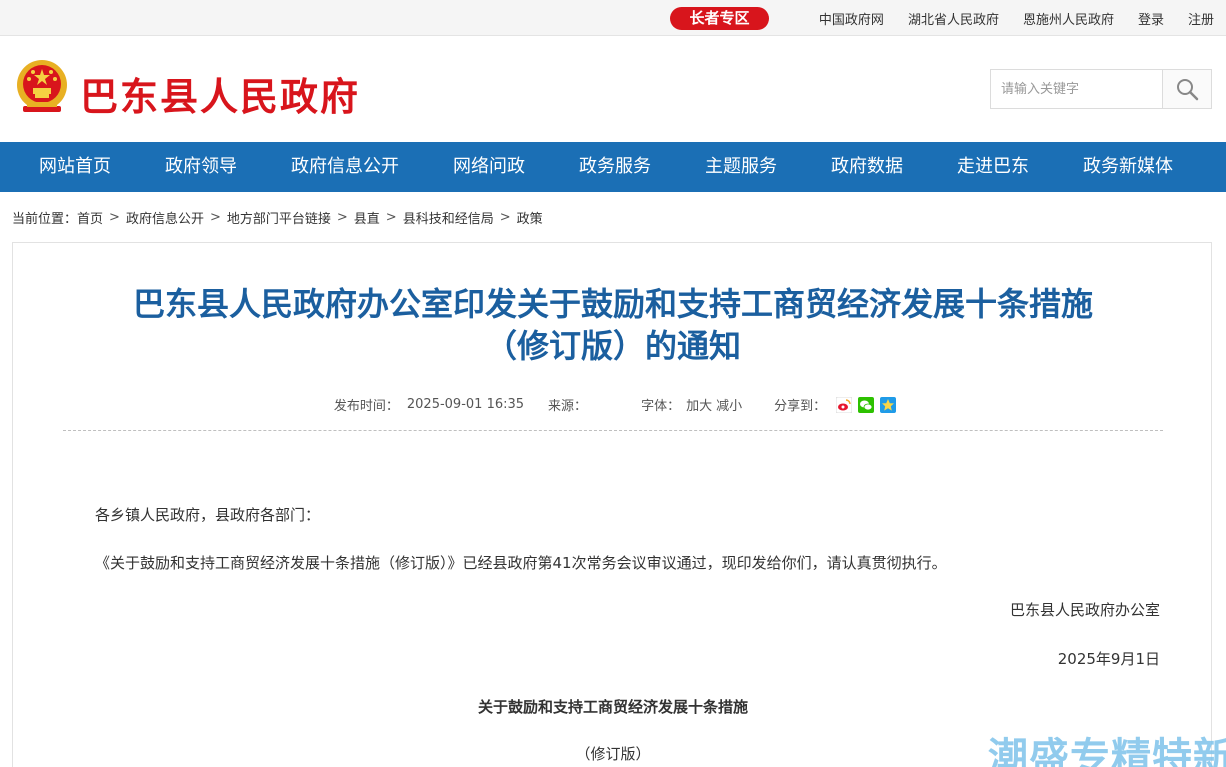 This screenshot has width=1226, height=767. What do you see at coordinates (1108, 659) in the screenshot?
I see `article-date: 2025年9月1日` at bounding box center [1108, 659].